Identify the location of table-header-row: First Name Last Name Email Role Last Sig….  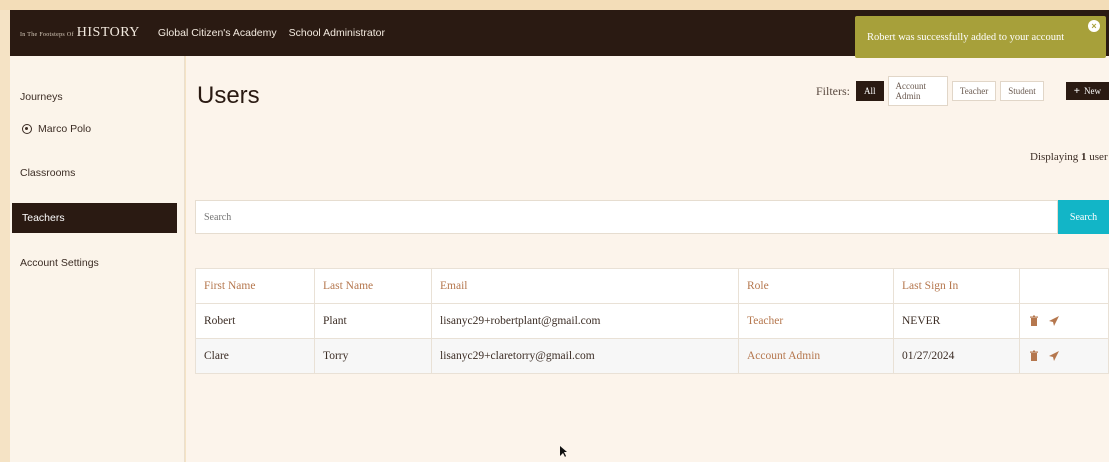
(652, 286).